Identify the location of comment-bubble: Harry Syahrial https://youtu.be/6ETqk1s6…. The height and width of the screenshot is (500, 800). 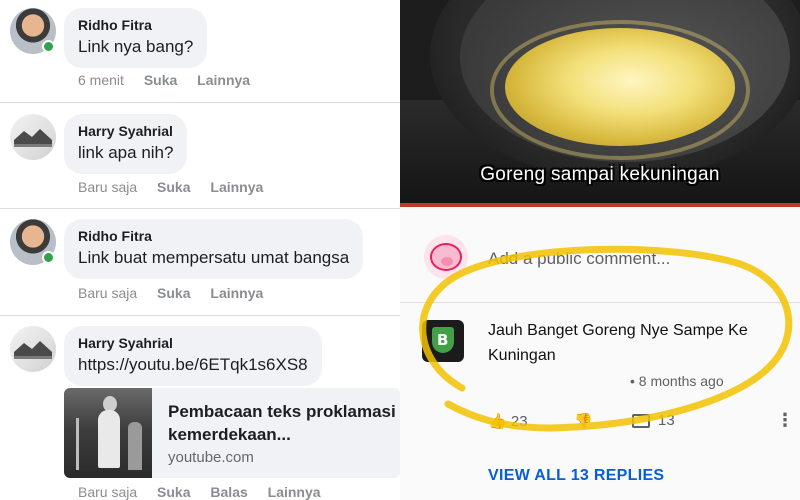
(193, 356).